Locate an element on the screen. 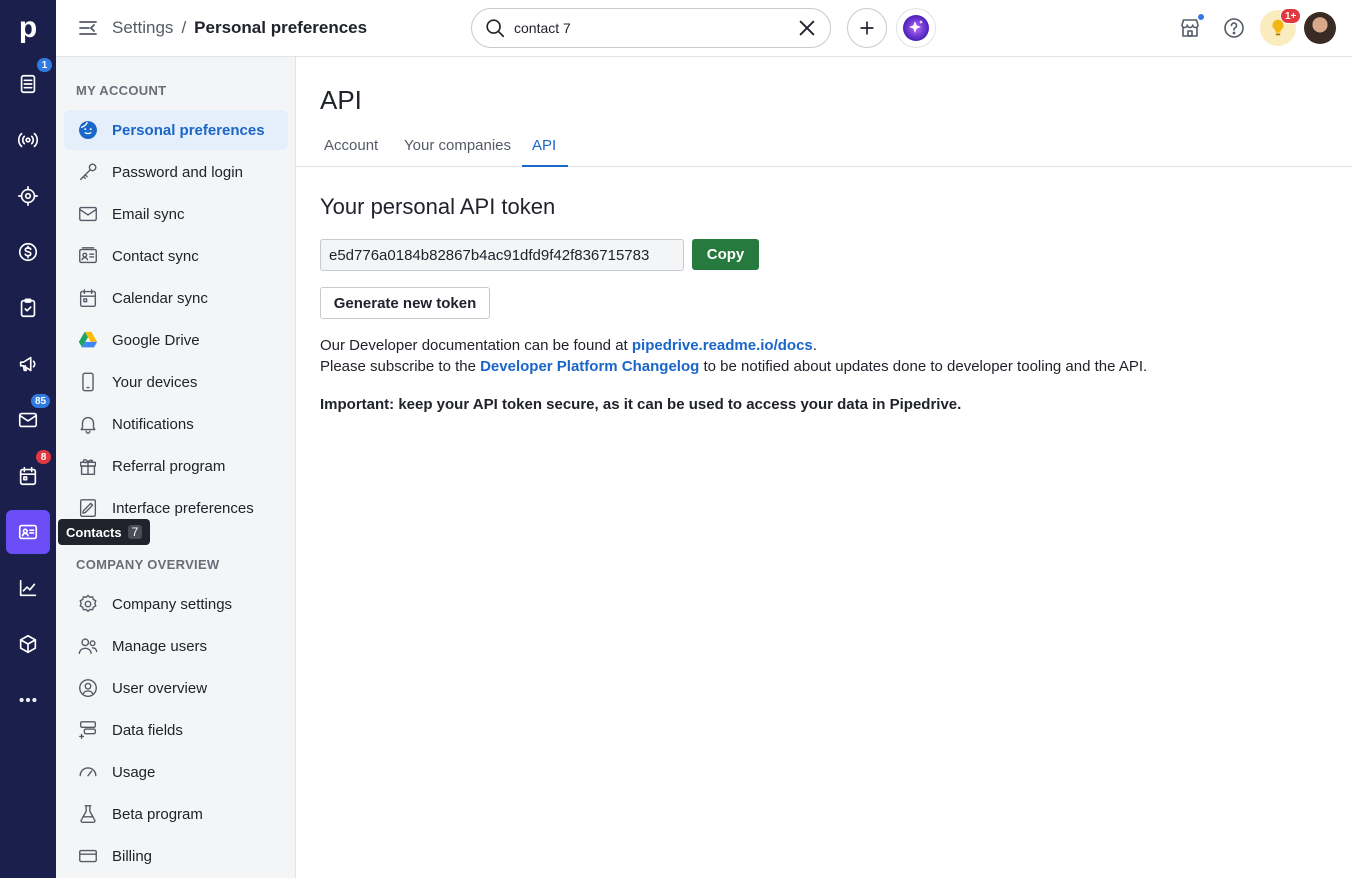 The image size is (1352, 878). pipedrive-logo: p is located at coordinates (28, 28).